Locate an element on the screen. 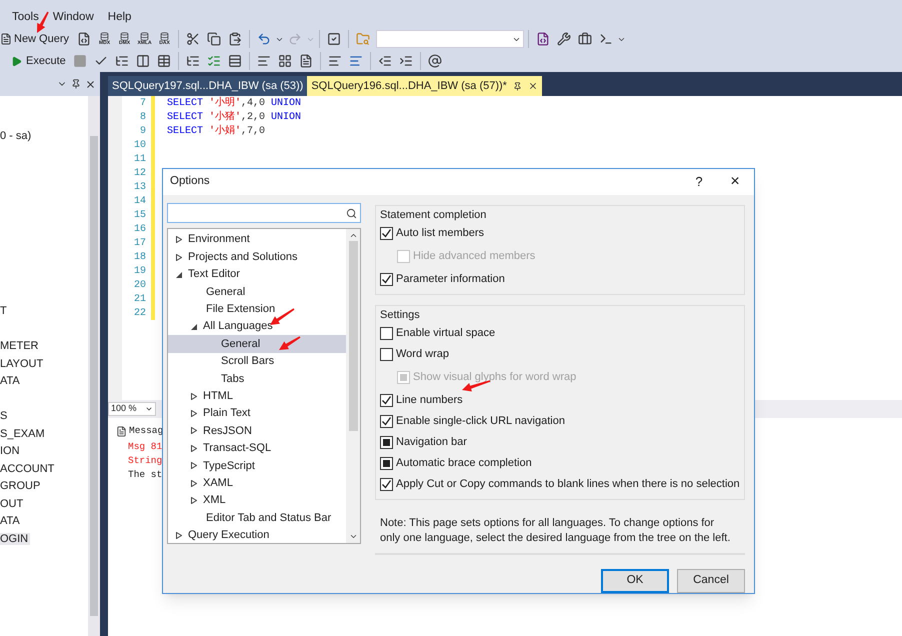 Image resolution: width=902 pixels, height=636 pixels. tree-item: 0 - sa) is located at coordinates (17, 136).